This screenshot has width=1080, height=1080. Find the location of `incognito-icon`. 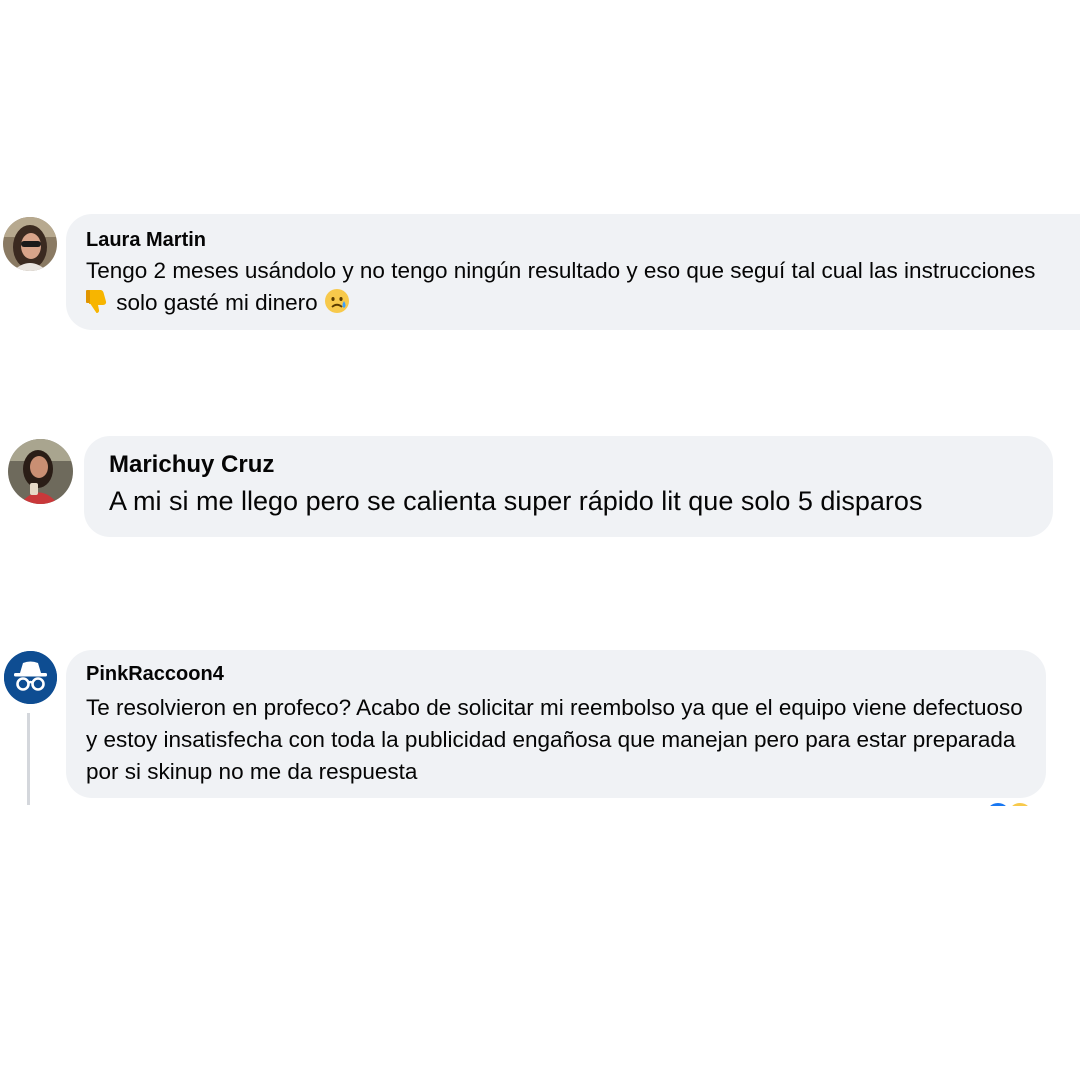

incognito-icon is located at coordinates (30, 677).